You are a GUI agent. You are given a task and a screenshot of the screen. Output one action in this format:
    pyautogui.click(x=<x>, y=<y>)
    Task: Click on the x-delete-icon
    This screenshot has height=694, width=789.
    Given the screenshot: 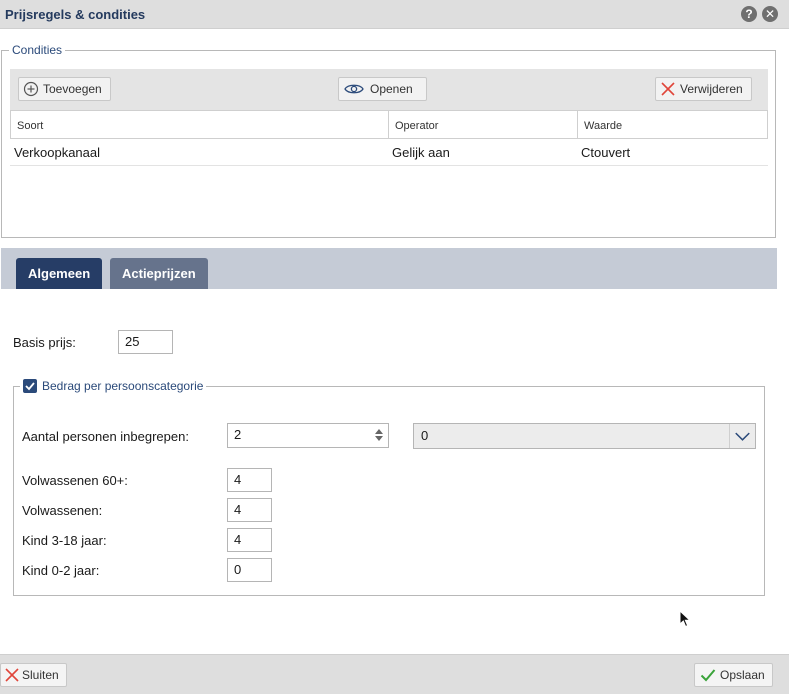 What is the action you would take?
    pyautogui.click(x=668, y=89)
    